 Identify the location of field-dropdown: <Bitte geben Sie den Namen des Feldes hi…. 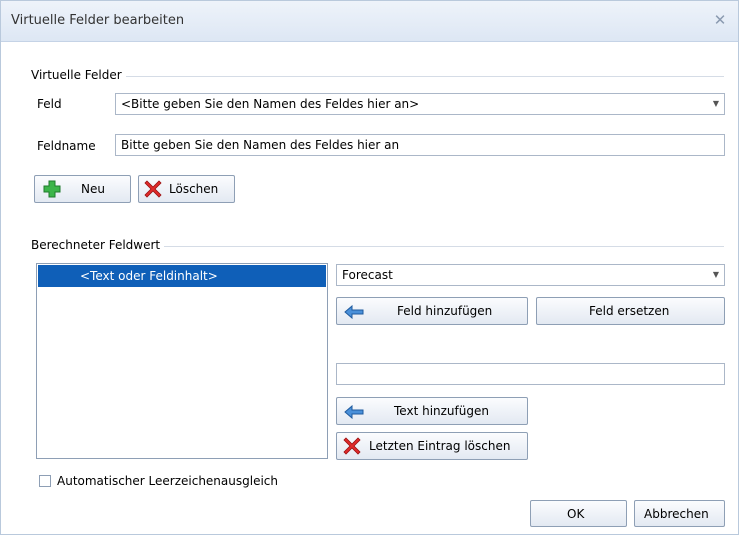
(420, 104).